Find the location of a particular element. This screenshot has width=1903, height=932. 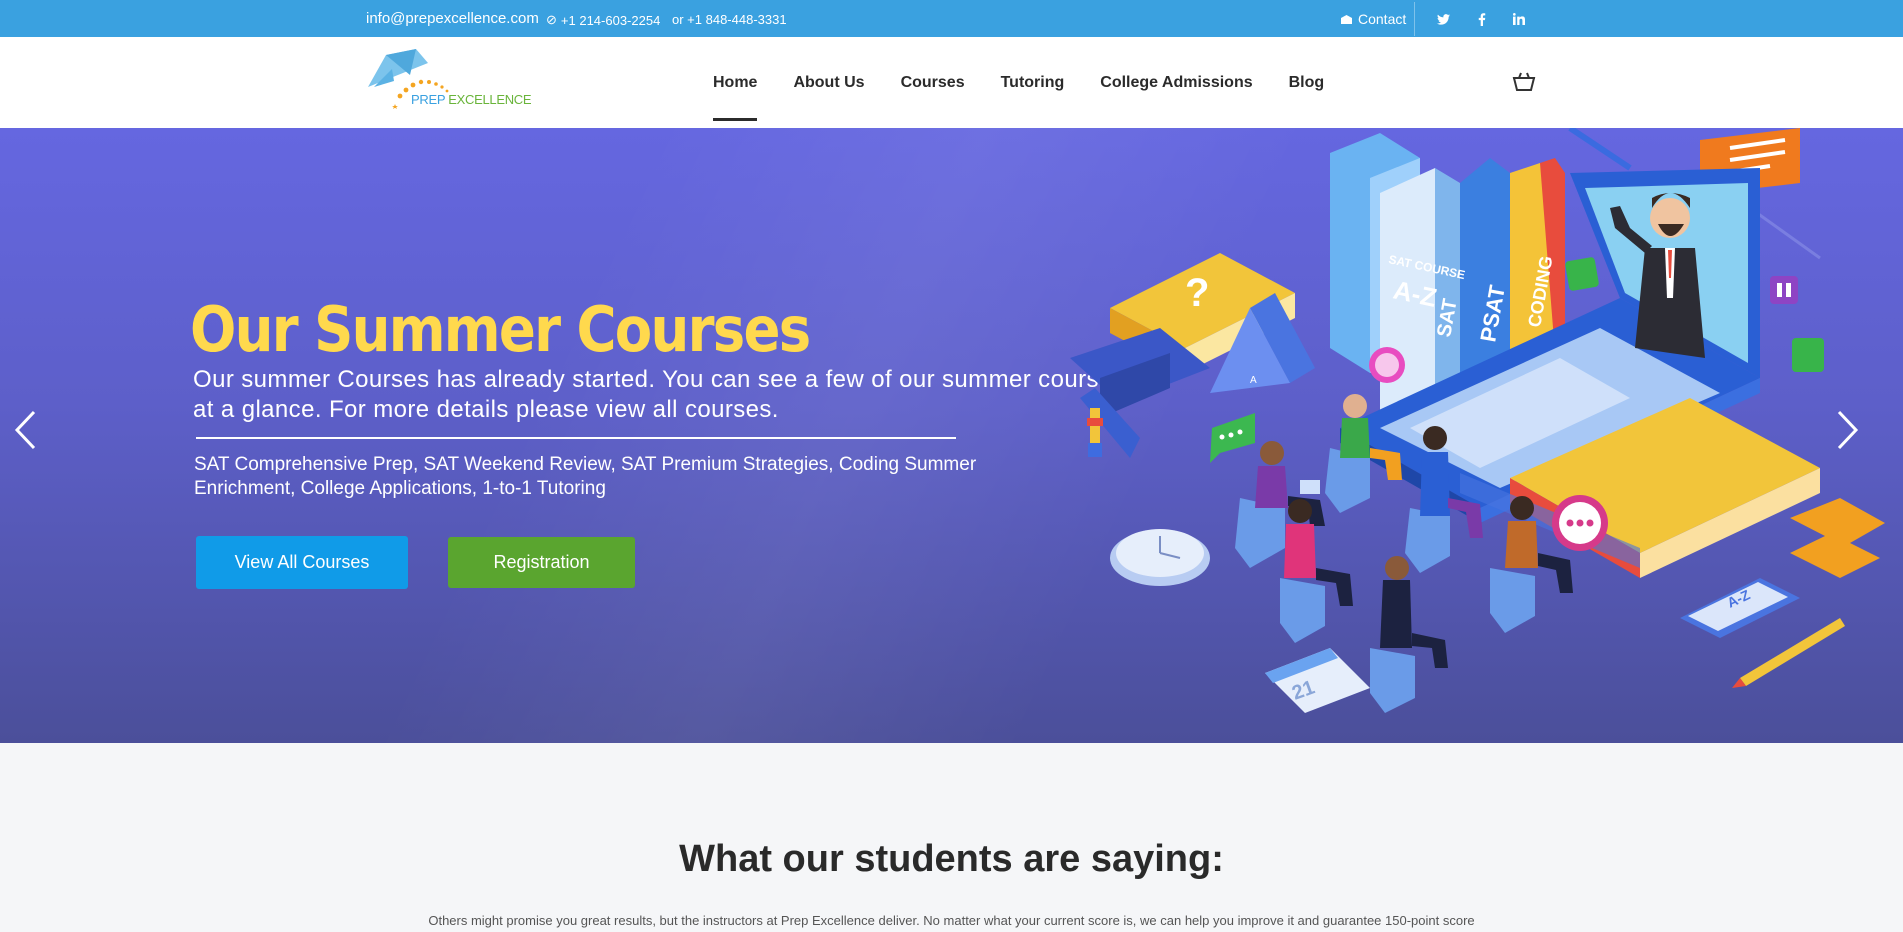

nav-blog: Blog is located at coordinates (1307, 83).